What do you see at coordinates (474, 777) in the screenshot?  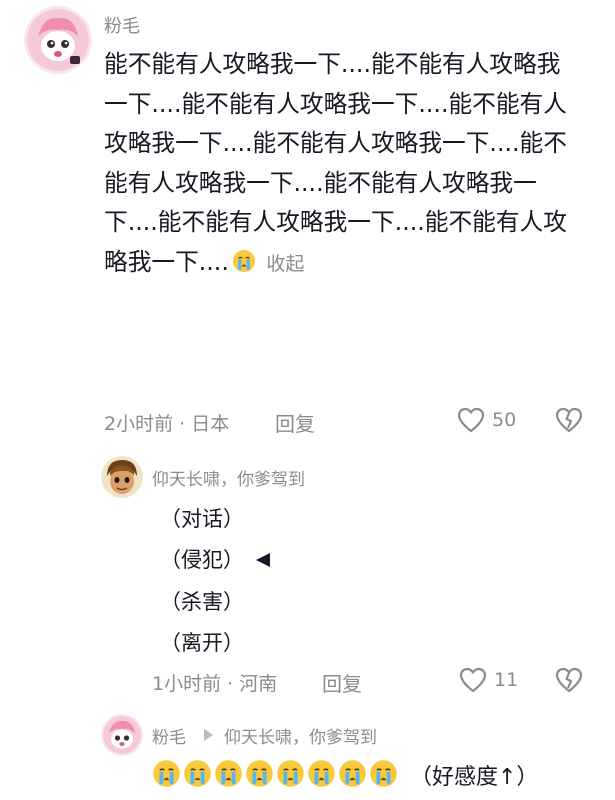 I see `comment-body: （好感度↑）` at bounding box center [474, 777].